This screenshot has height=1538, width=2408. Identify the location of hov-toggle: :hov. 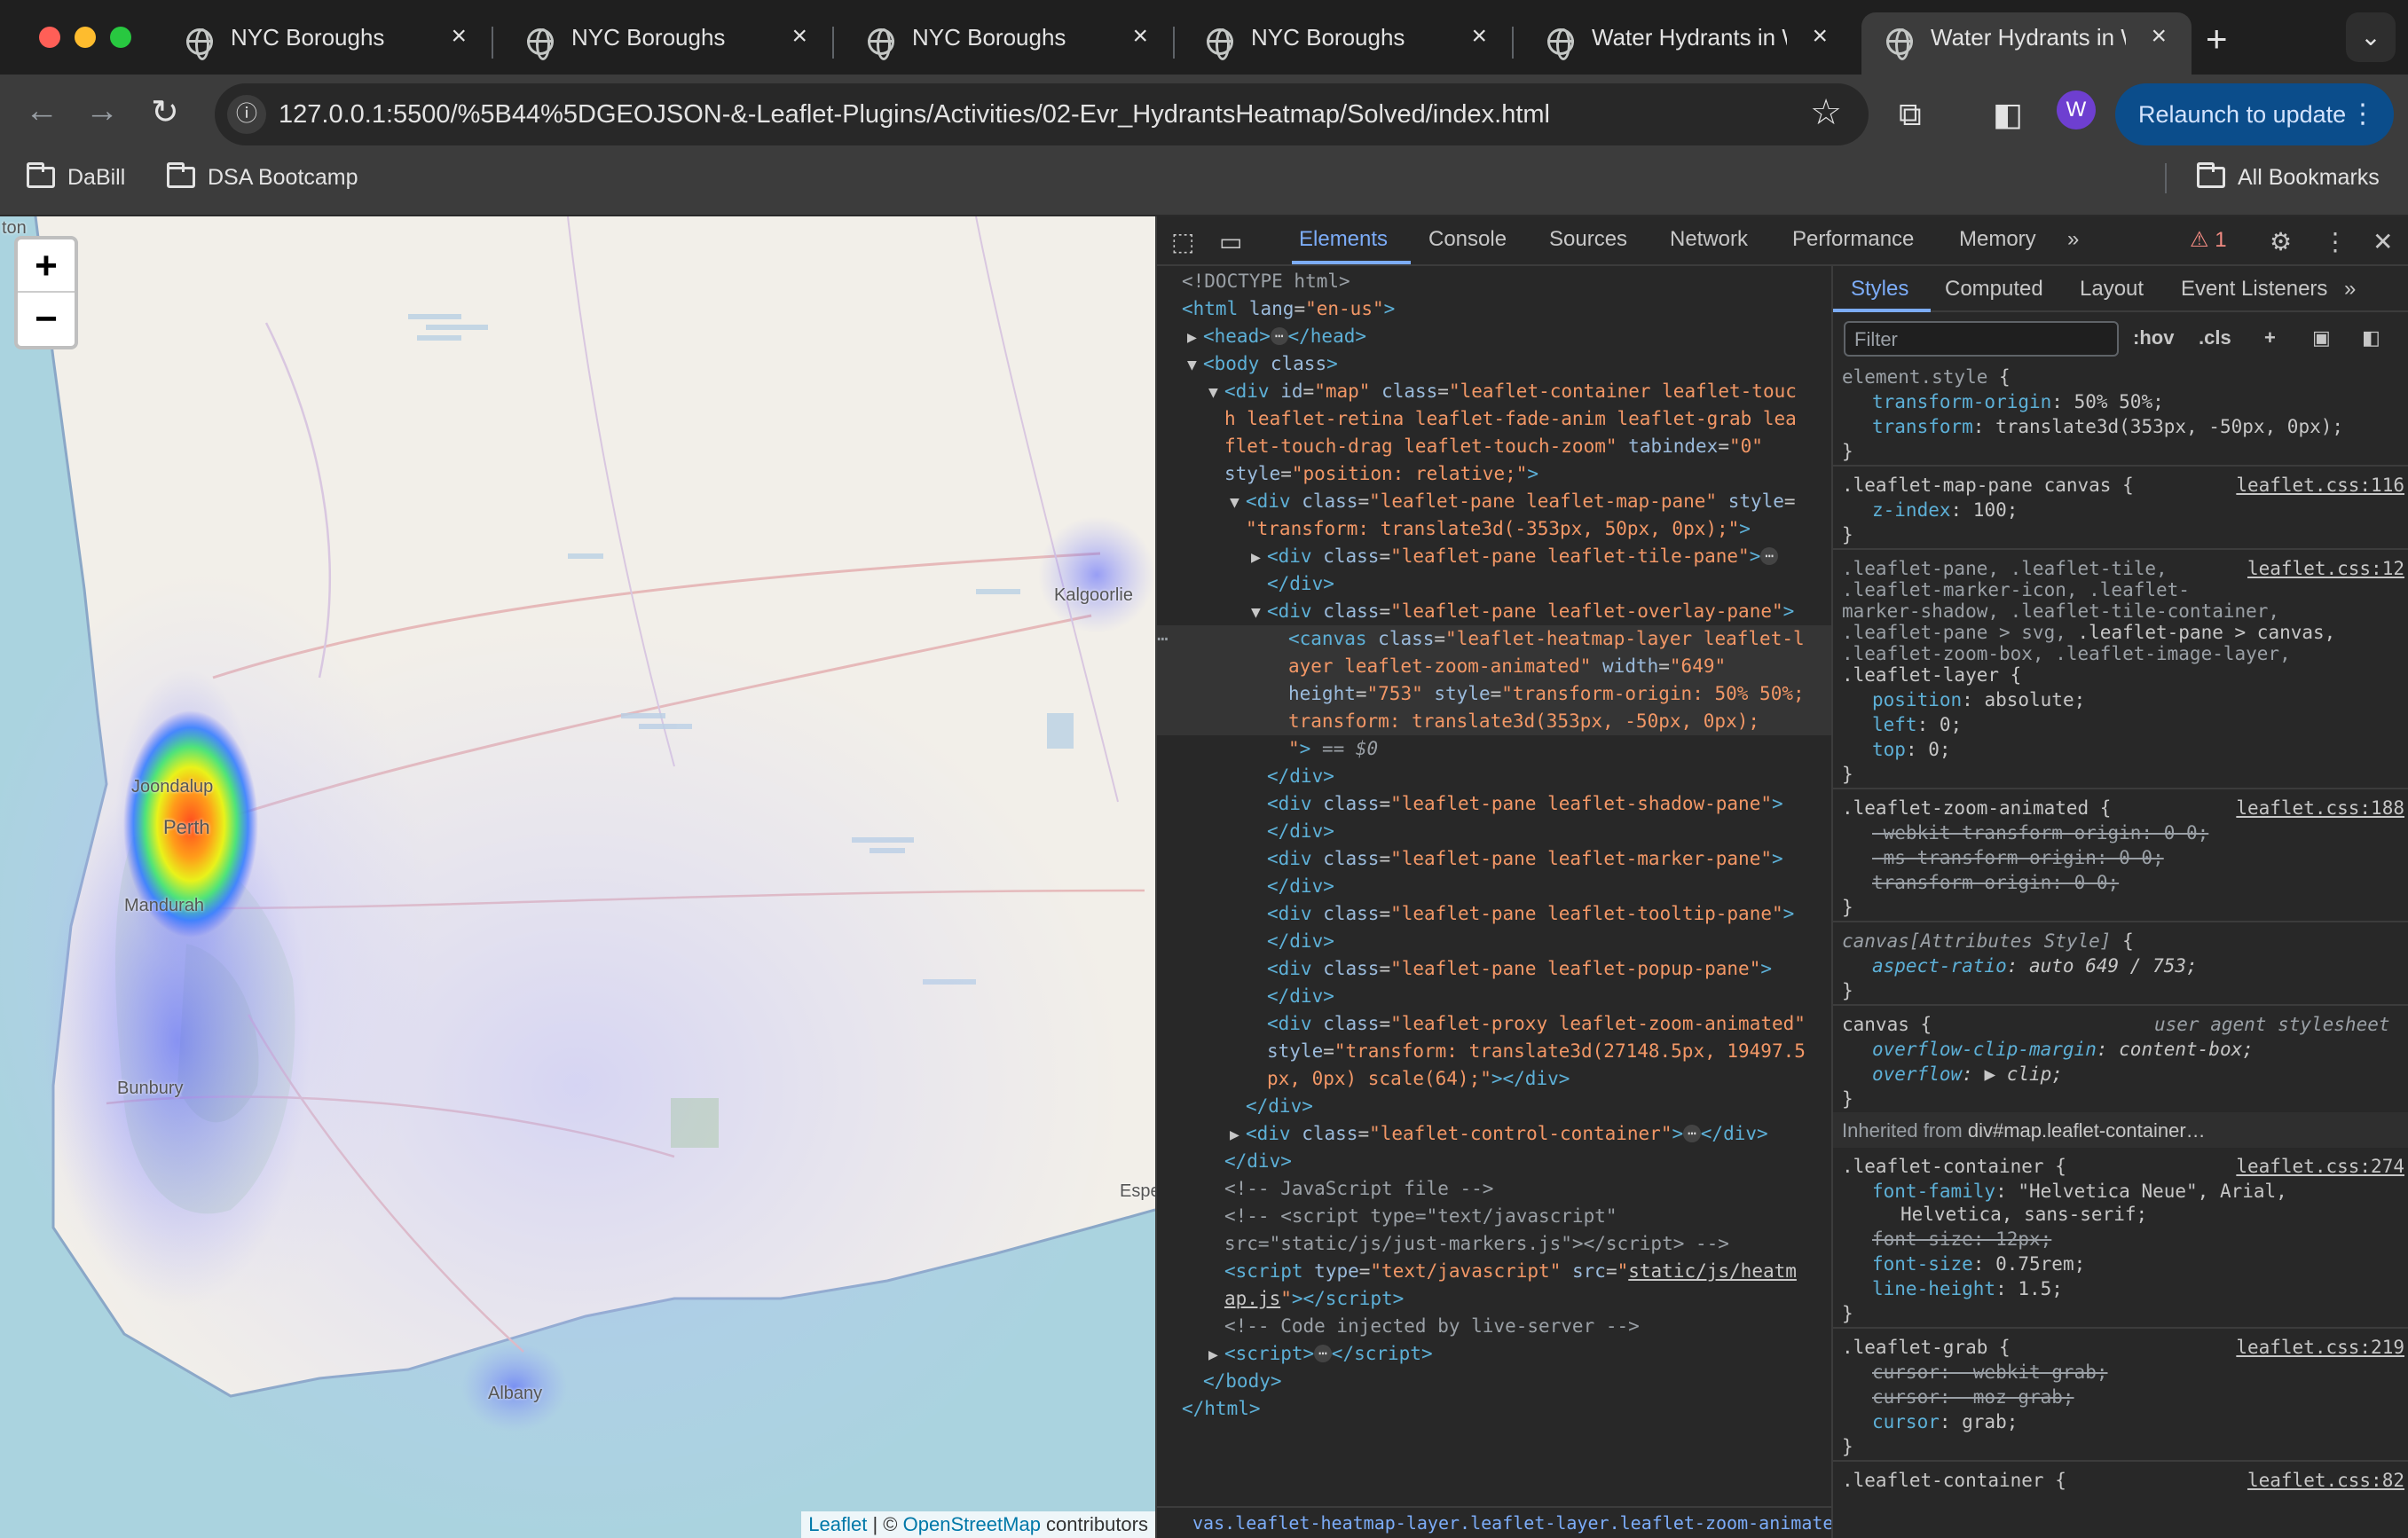
(2153, 337).